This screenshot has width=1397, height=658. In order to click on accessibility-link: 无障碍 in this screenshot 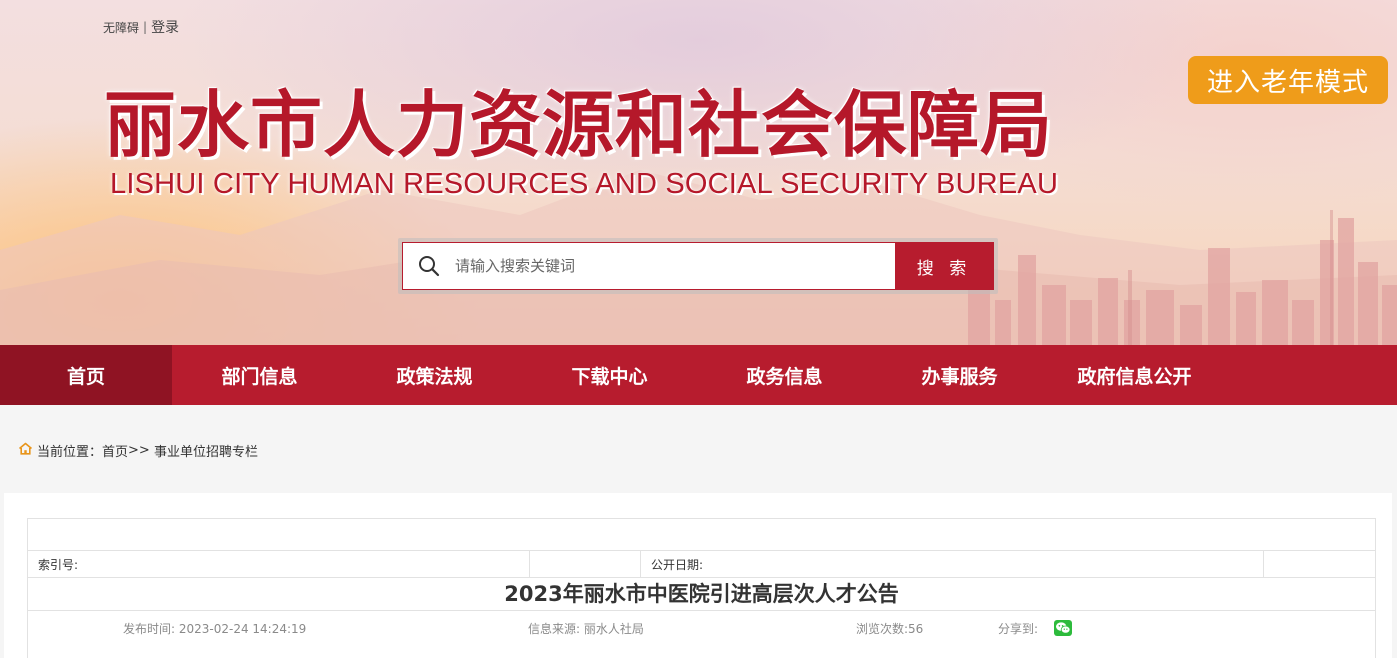, I will do `click(121, 27)`.